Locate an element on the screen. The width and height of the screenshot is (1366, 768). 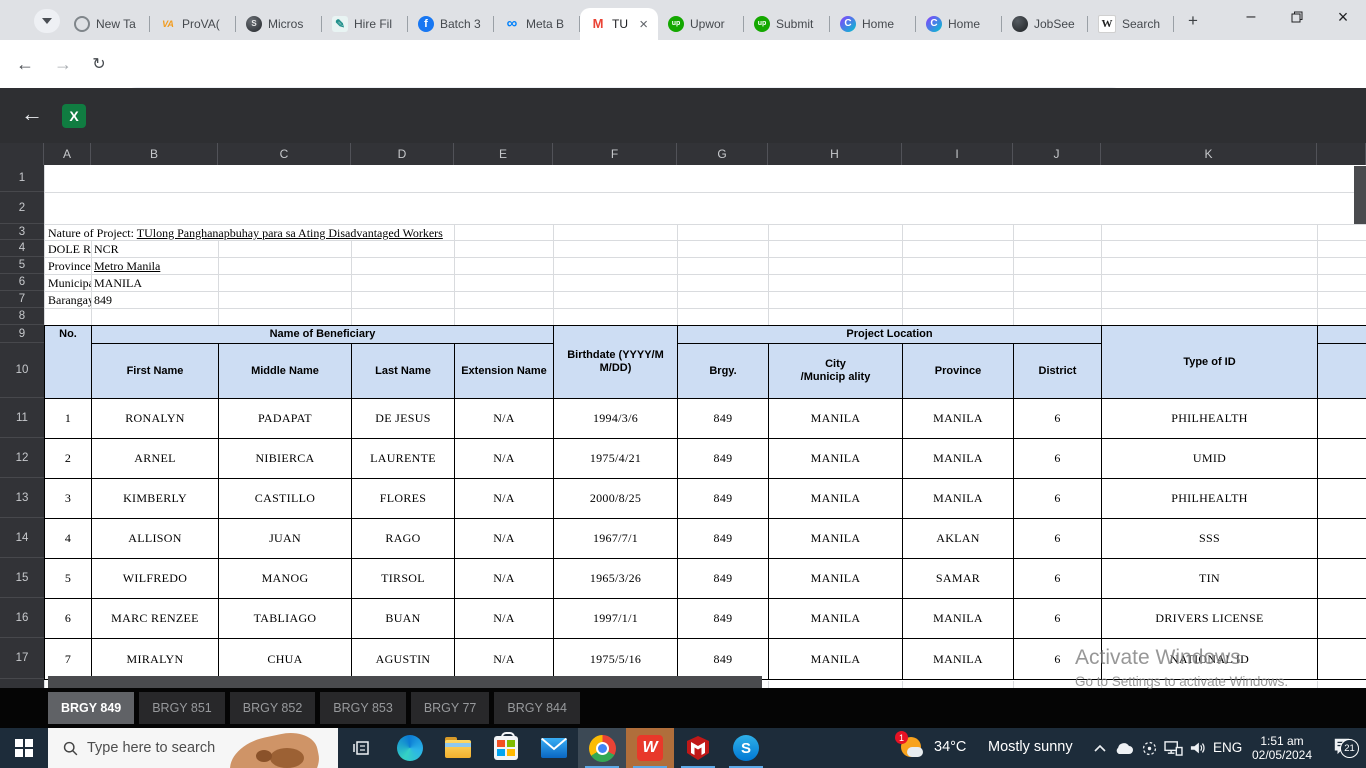
weather-icon: 1 is located at coordinates (912, 748).